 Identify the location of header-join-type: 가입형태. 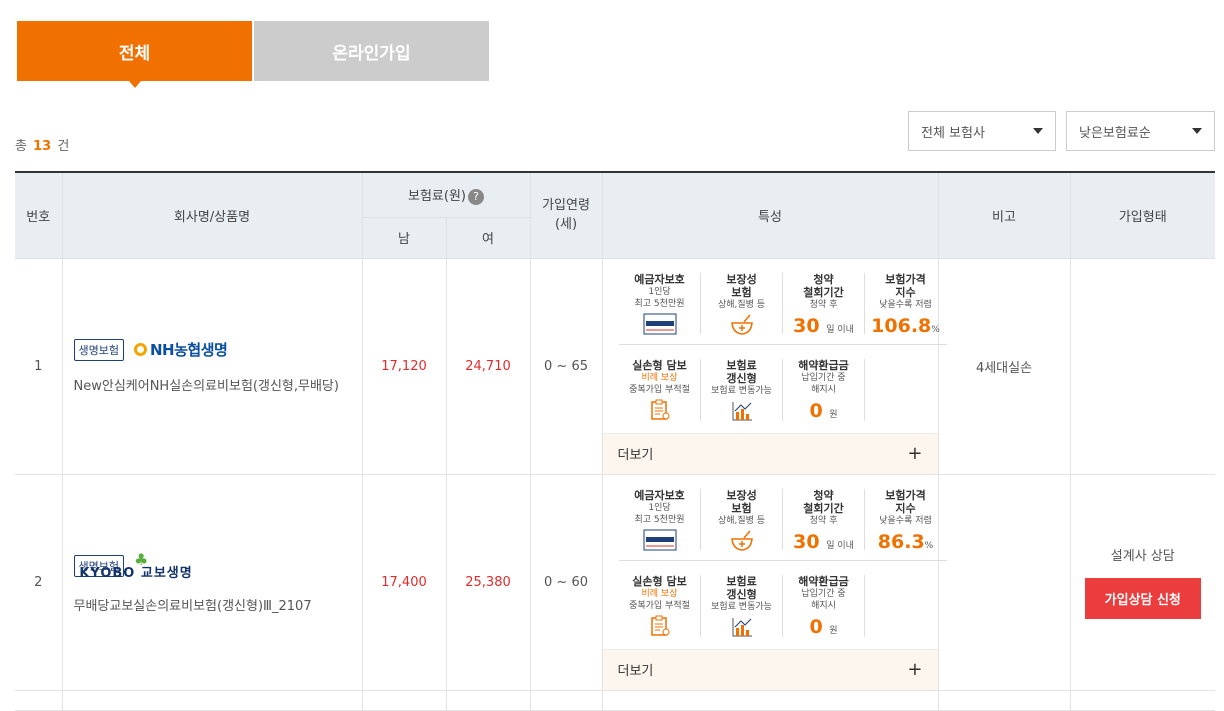
(1142, 215).